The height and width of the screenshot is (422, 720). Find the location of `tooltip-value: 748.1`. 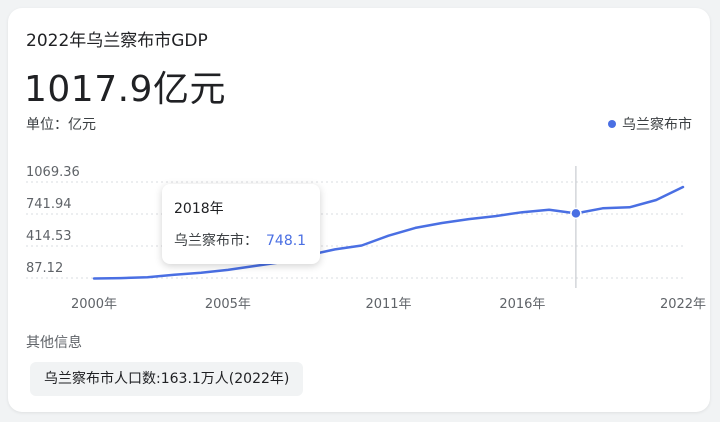

tooltip-value: 748.1 is located at coordinates (286, 241).